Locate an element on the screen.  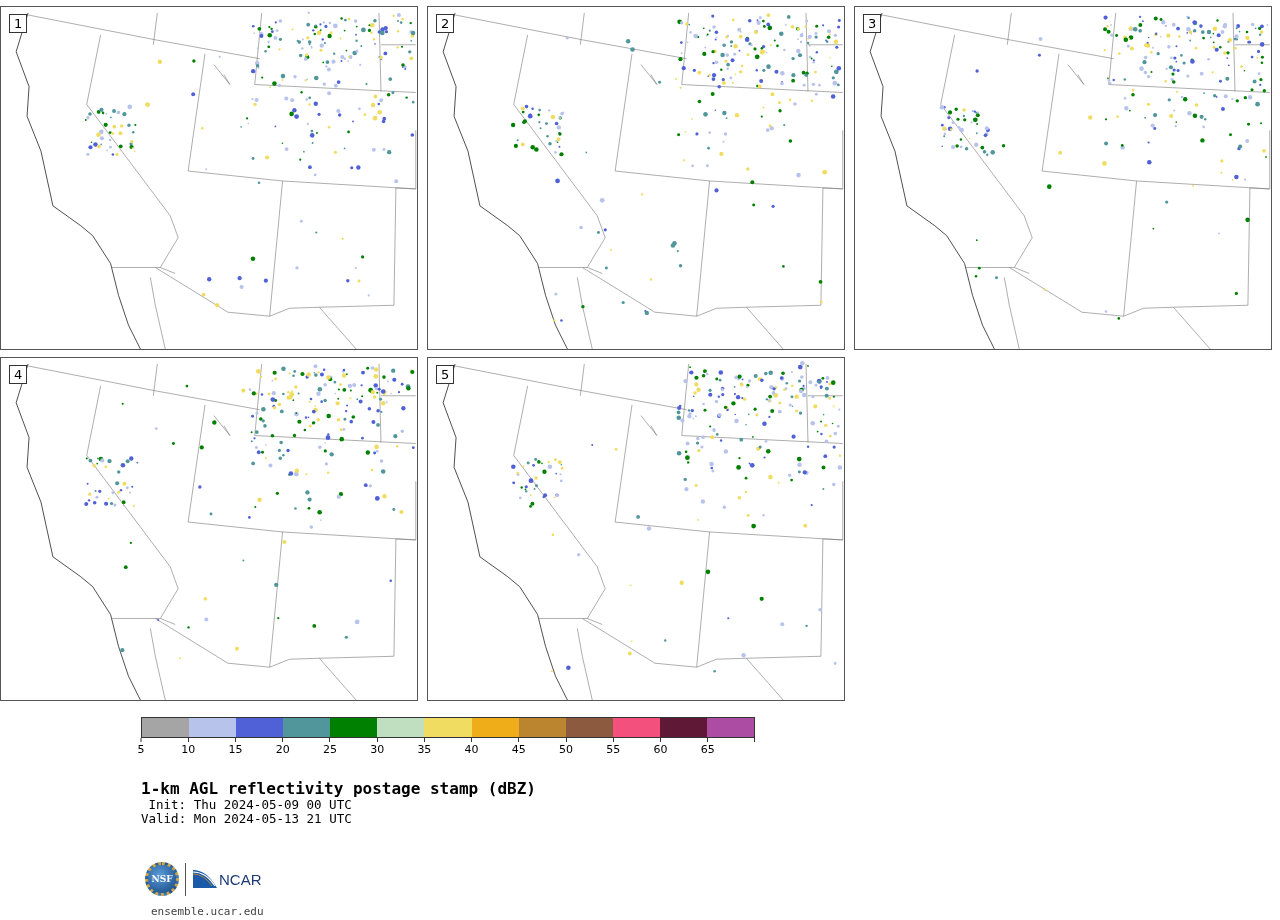
colorbar-tick-label: 35 is located at coordinates (424, 749).